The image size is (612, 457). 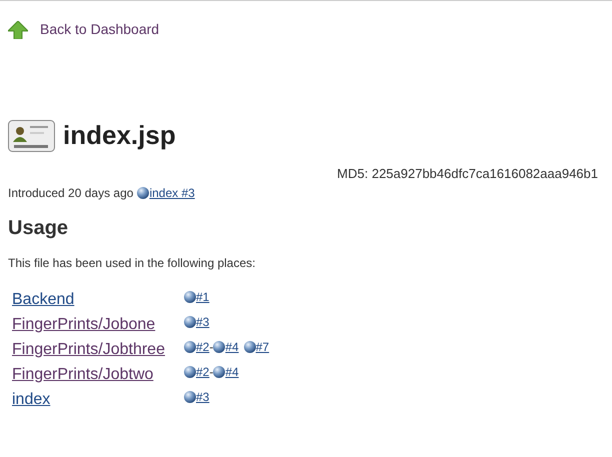 I want to click on job-link: Backend, so click(x=43, y=299).